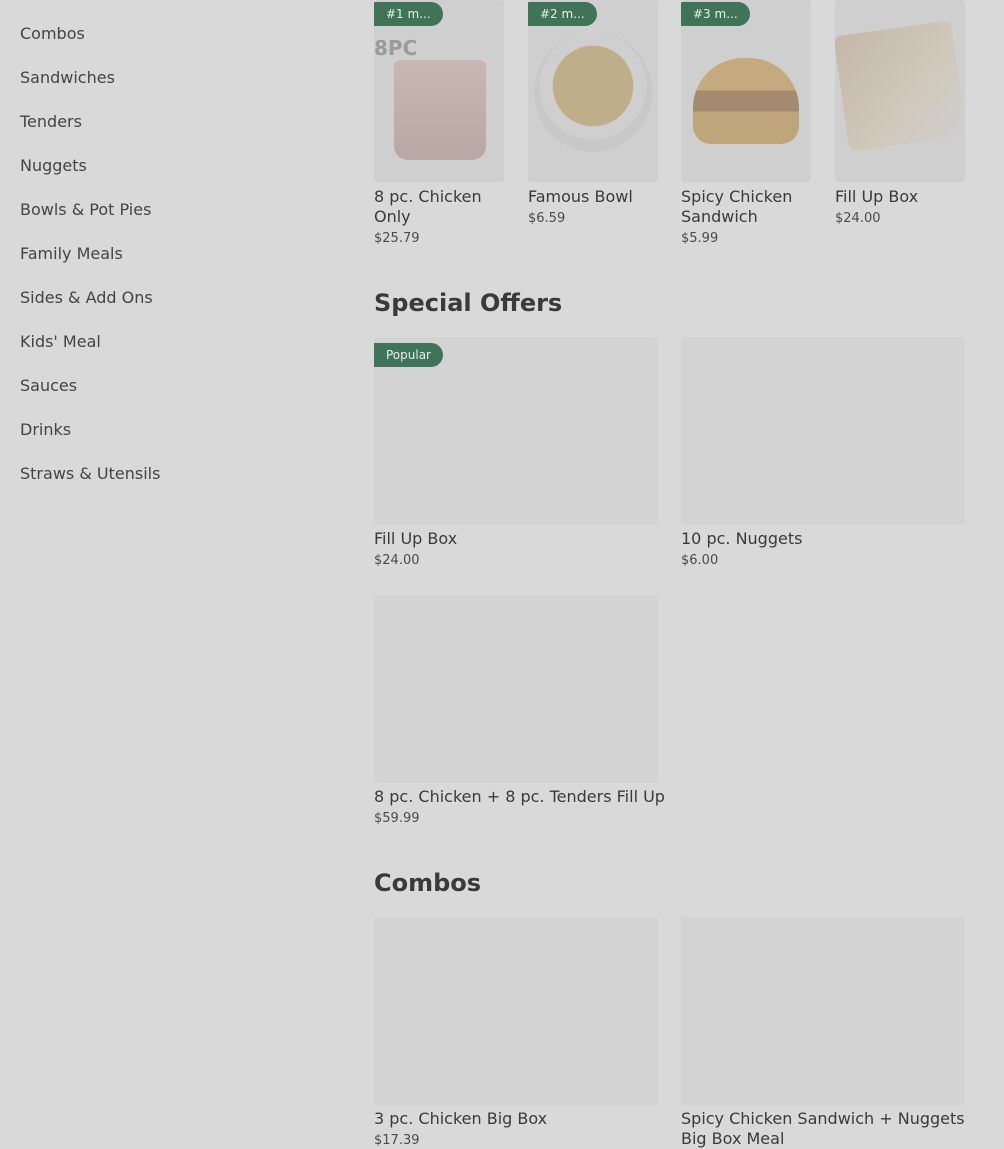 The image size is (1004, 1149). What do you see at coordinates (170, 46) in the screenshot?
I see `sidebar-item-combos: Combos` at bounding box center [170, 46].